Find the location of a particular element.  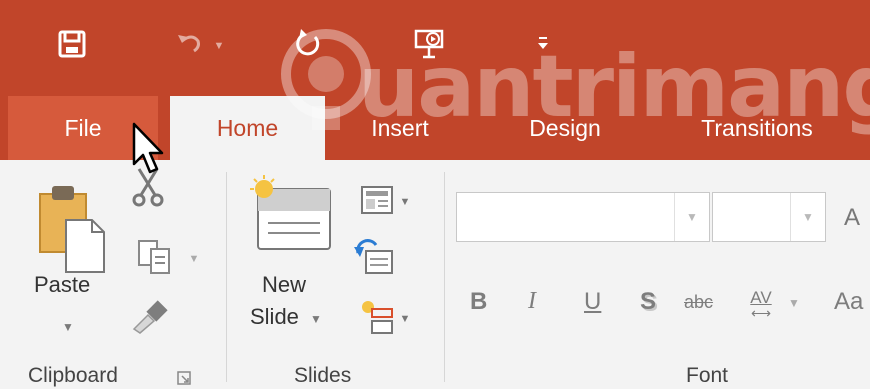

reset-slide-button is located at coordinates (374, 259).